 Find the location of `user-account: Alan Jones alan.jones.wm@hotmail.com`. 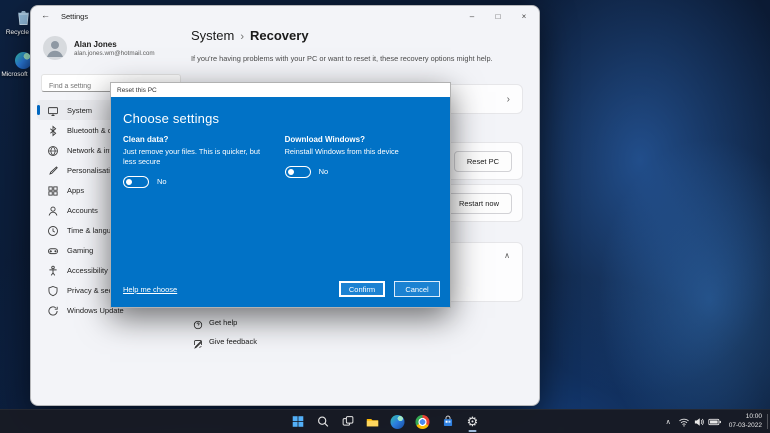

user-account: Alan Jones alan.jones.wm@hotmail.com is located at coordinates (99, 48).